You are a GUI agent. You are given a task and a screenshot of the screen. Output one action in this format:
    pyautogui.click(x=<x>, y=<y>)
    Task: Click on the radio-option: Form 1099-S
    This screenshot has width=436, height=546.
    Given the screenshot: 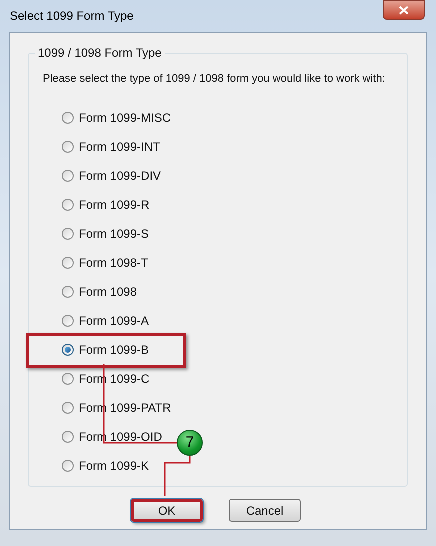 What is the action you would take?
    pyautogui.click(x=106, y=234)
    